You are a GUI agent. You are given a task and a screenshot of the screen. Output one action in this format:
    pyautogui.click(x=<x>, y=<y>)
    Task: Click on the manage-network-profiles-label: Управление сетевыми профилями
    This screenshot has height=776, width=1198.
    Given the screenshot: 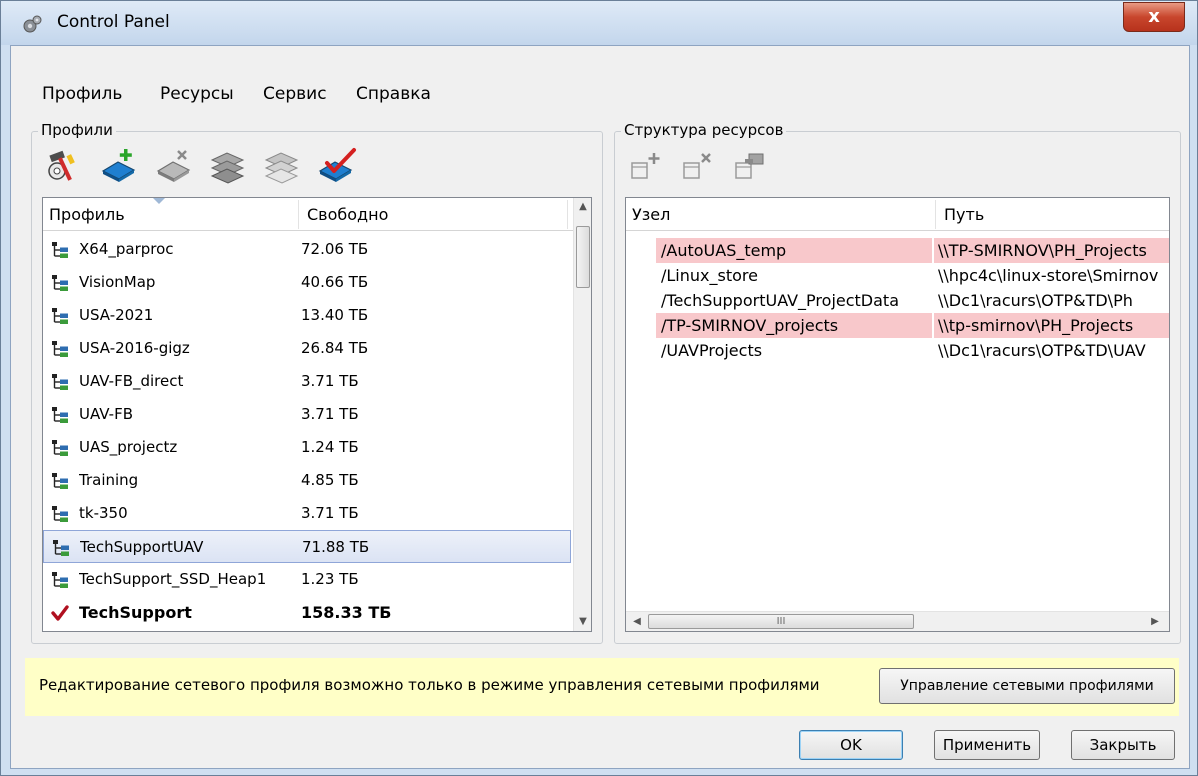 What is the action you would take?
    pyautogui.click(x=1027, y=686)
    